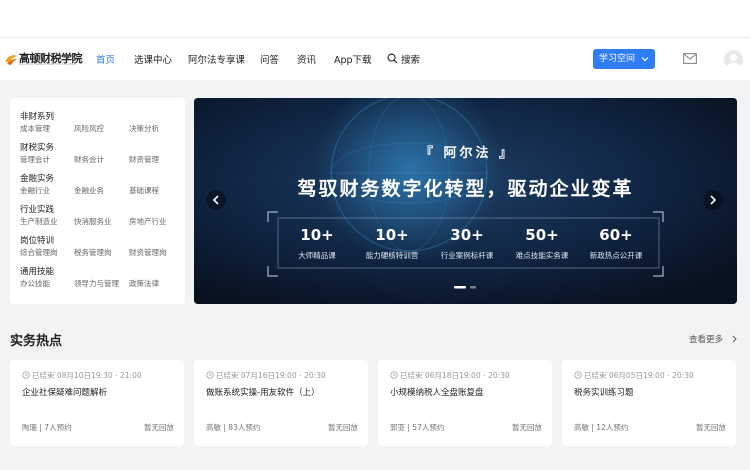 The width and height of the screenshot is (750, 470). I want to click on nav-qa: 问答, so click(269, 59).